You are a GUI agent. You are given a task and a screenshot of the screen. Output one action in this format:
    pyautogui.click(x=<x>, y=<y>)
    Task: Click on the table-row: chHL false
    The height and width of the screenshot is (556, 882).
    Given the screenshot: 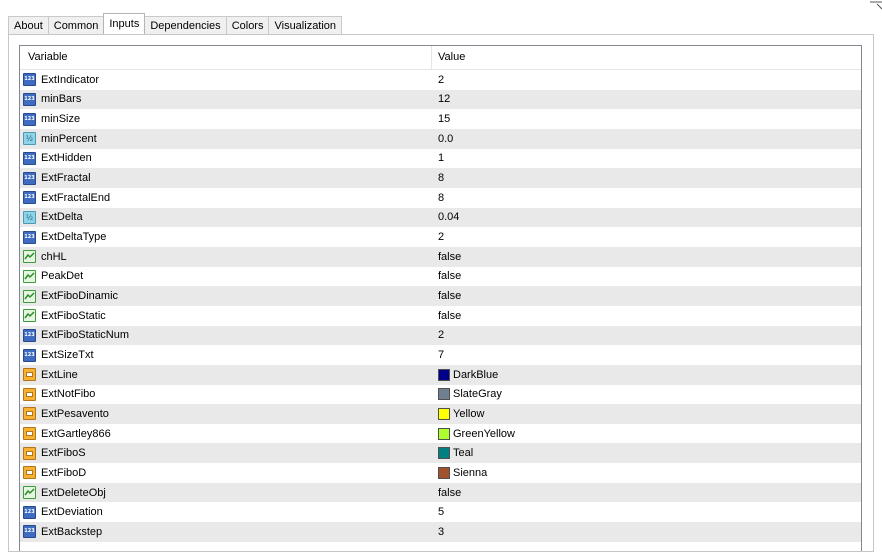 What is the action you would take?
    pyautogui.click(x=440, y=256)
    